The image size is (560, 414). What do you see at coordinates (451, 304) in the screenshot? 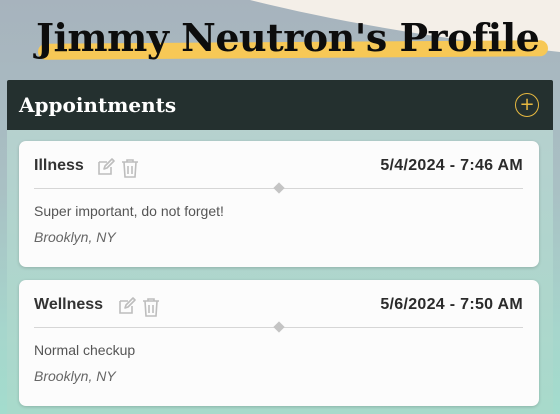
I see `appointment-date: 5/6/2024 - 7:50 AM` at bounding box center [451, 304].